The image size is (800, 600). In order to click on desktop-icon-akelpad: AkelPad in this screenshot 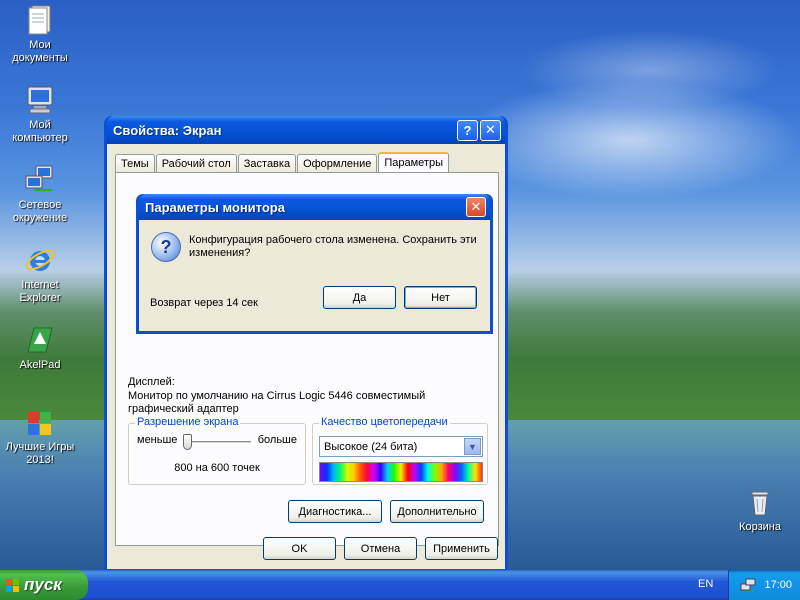, I will do `click(40, 348)`.